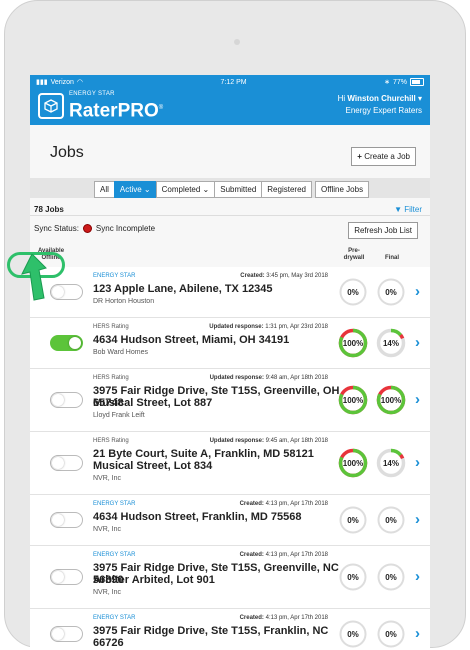 The width and height of the screenshot is (470, 650). I want to click on job-builder: DR Horton Houston, so click(124, 301).